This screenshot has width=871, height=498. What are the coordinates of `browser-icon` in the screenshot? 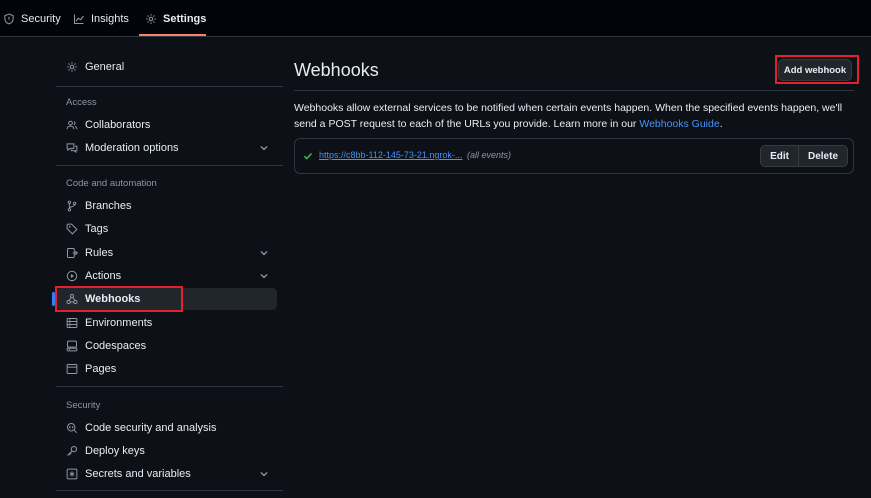 It's located at (72, 369).